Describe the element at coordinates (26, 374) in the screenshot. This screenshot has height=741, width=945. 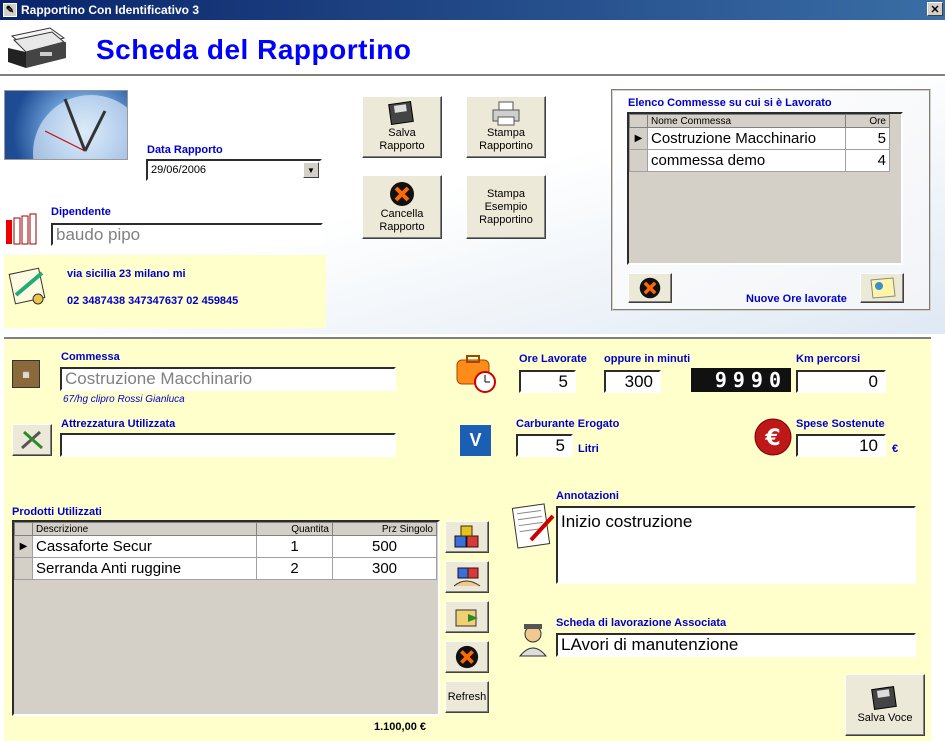
I see `calendar-icon: ▦` at that location.